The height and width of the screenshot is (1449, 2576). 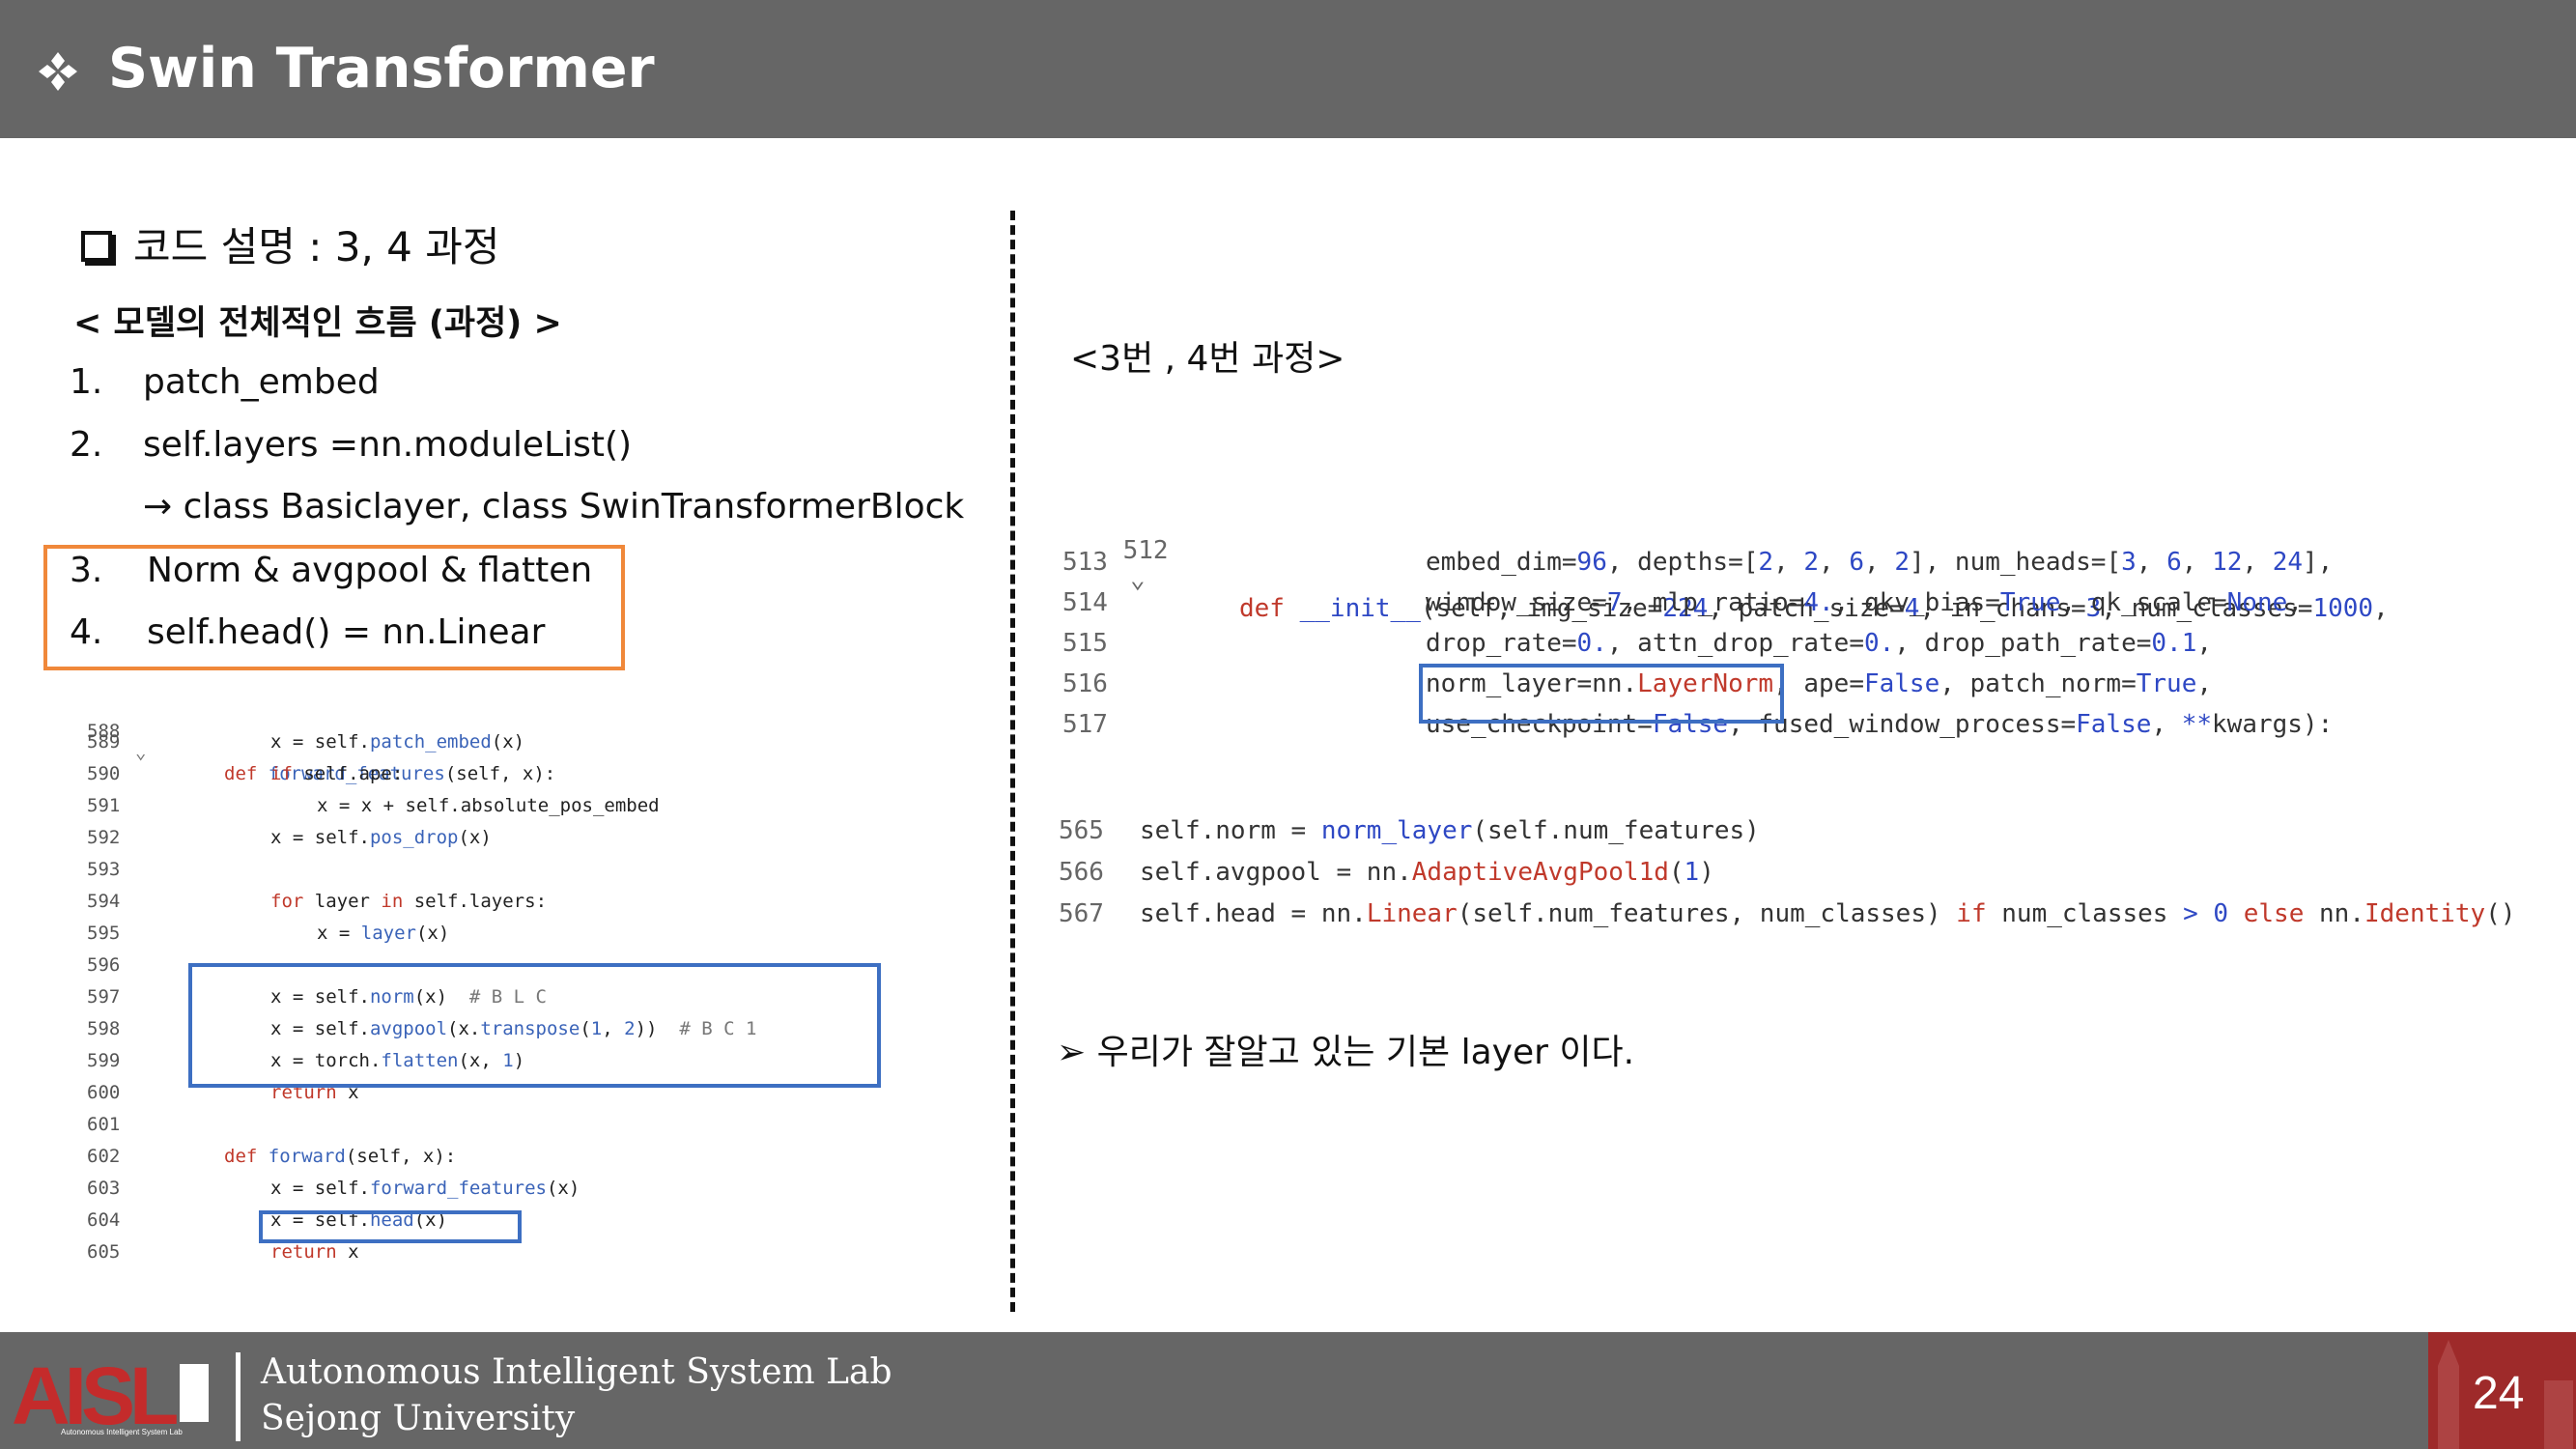 I want to click on checkbox-square-icon, so click(x=96, y=246).